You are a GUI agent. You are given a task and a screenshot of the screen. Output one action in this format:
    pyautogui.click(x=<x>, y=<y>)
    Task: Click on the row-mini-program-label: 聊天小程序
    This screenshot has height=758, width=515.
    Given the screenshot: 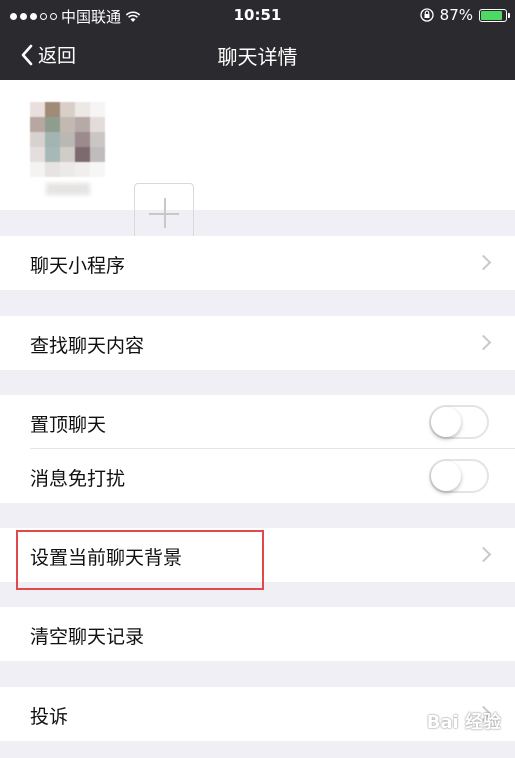 What is the action you would take?
    pyautogui.click(x=78, y=266)
    